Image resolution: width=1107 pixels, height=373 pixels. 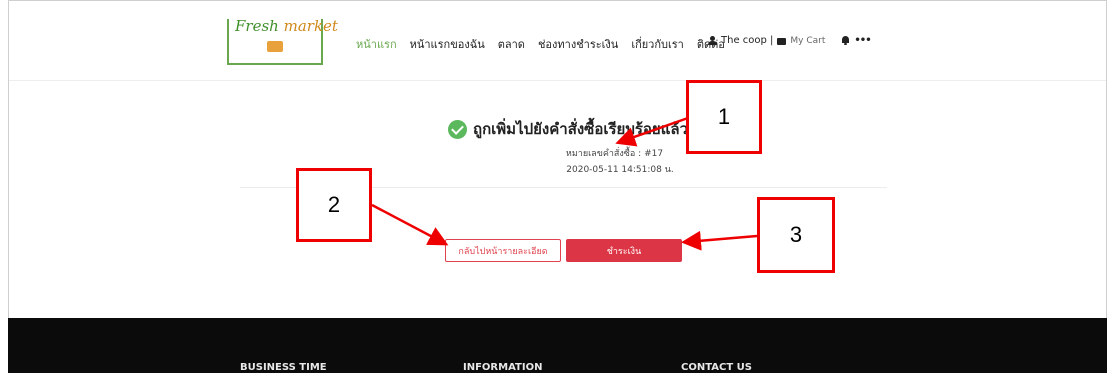 I want to click on callout-1: 1, so click(x=724, y=117).